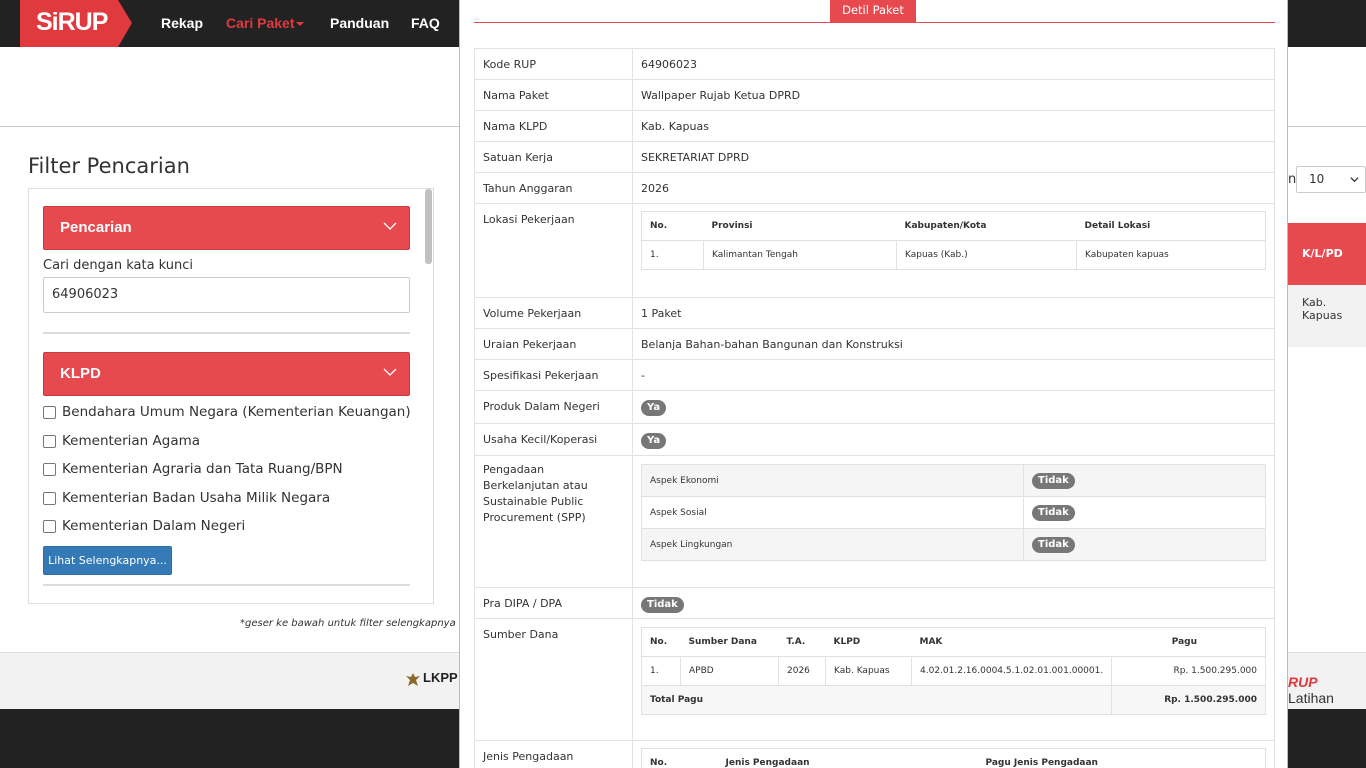  Describe the element at coordinates (953, 157) in the screenshot. I see `detail-value: SEKRETARIAT DPRD` at that location.